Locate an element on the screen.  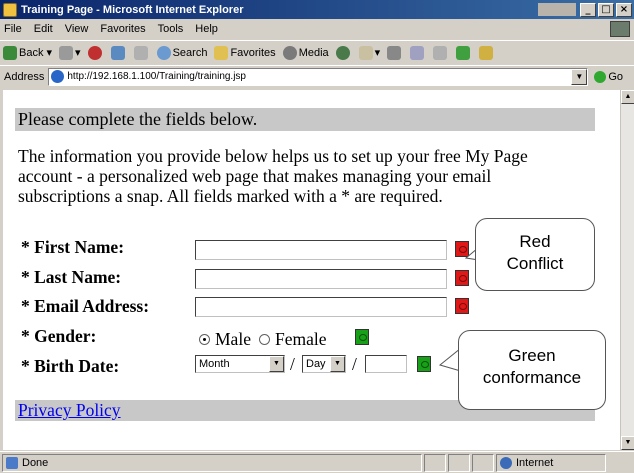
page-done-icon is located at coordinates (12, 462).